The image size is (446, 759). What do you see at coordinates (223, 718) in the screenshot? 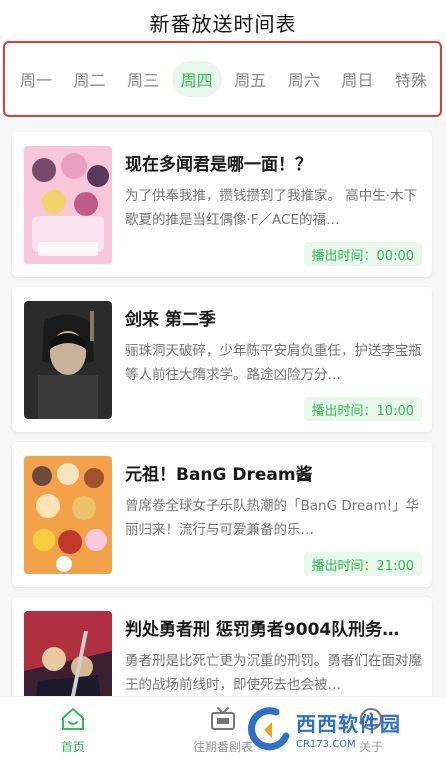
I see `tv-icon` at bounding box center [223, 718].